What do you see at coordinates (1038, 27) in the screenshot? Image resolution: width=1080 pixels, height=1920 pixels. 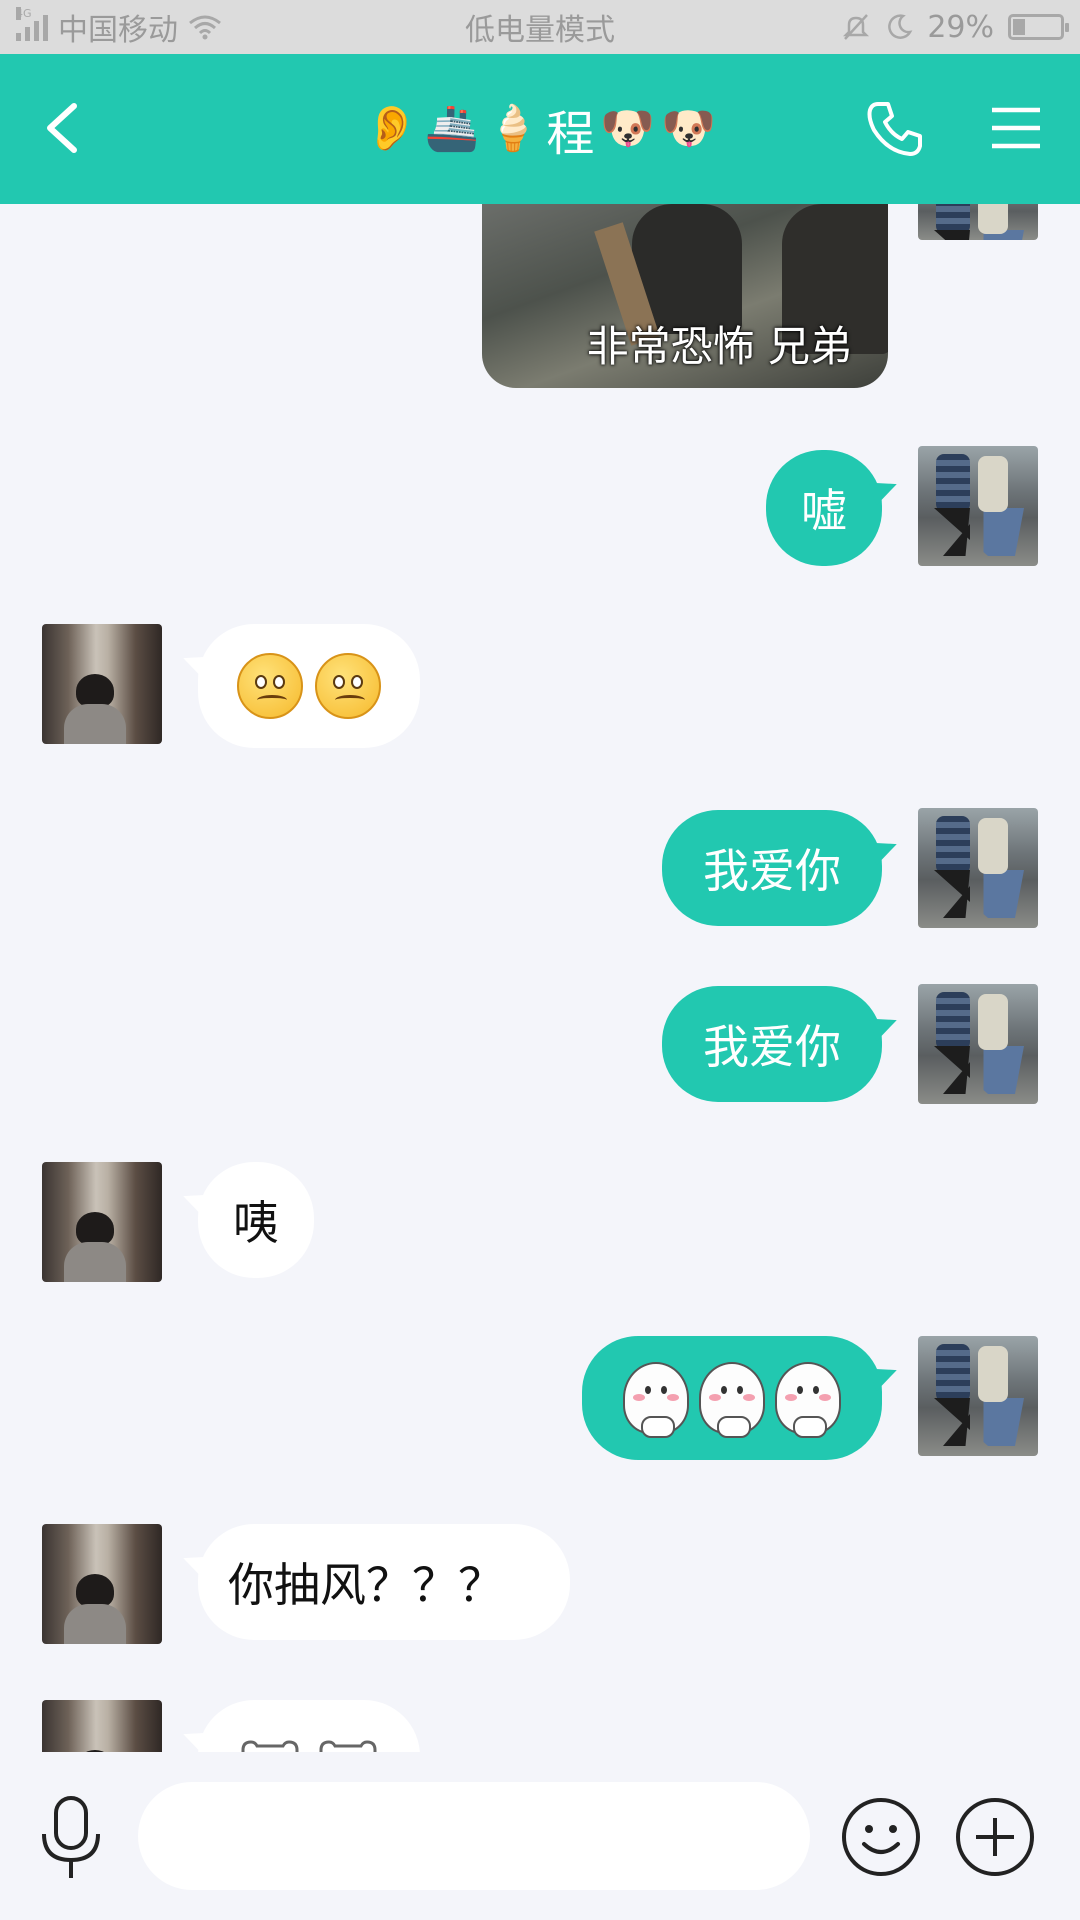 I see `battery-icon` at bounding box center [1038, 27].